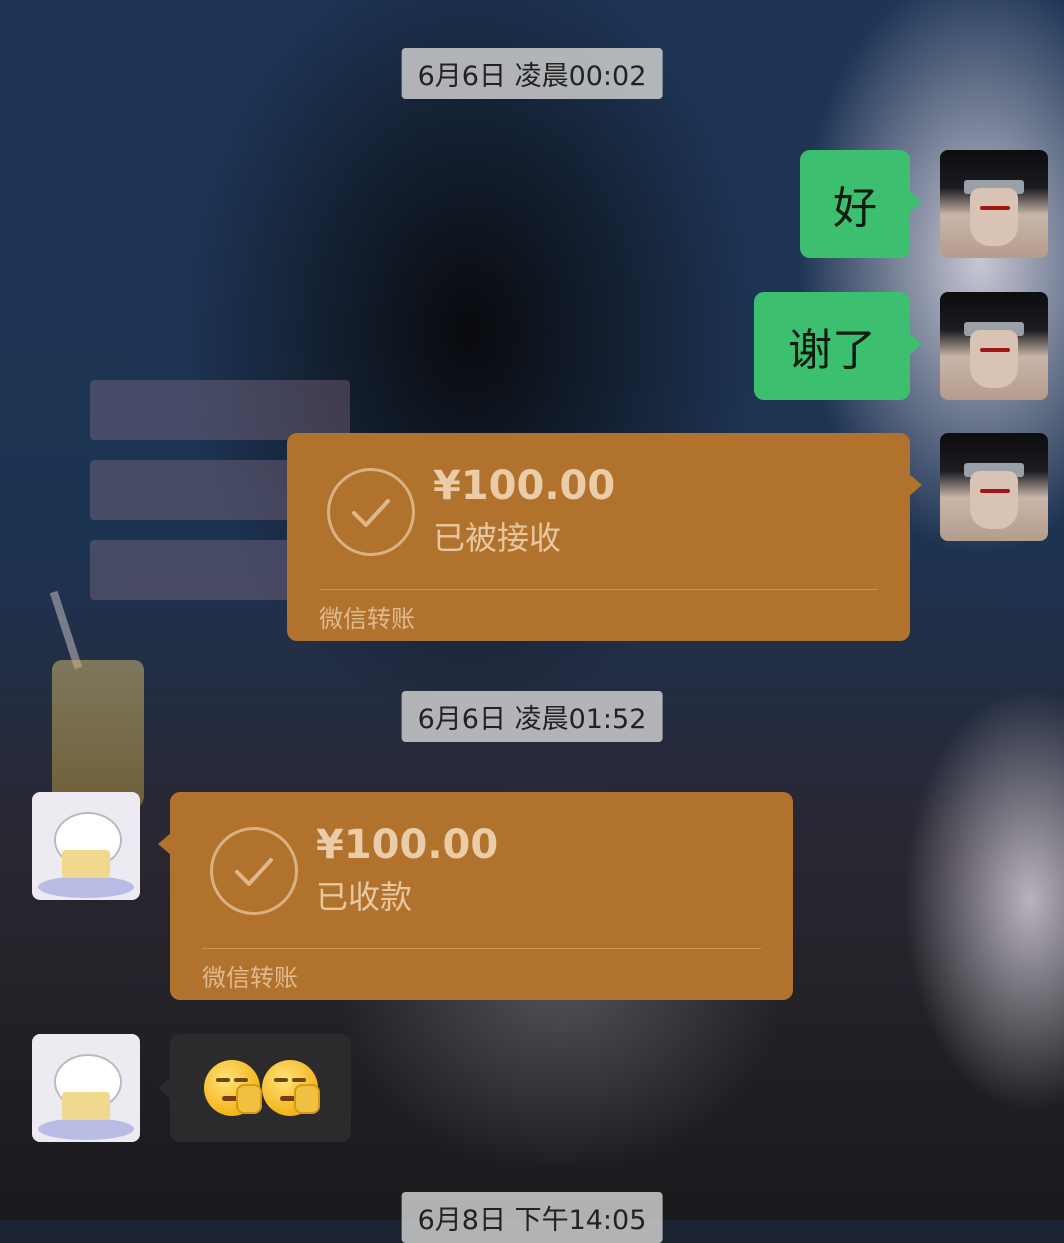 The height and width of the screenshot is (1243, 1064). Describe the element at coordinates (98, 735) in the screenshot. I see `background-cup` at that location.